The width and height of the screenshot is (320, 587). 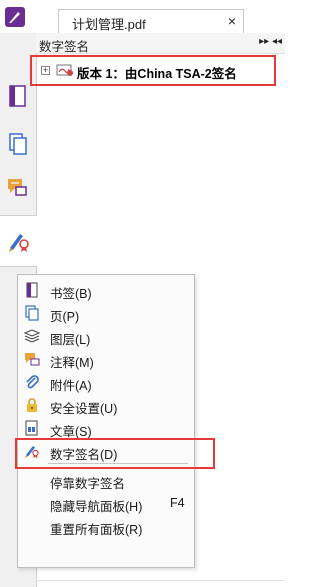 I want to click on menu-item-security: 安全设置(U), so click(x=106, y=405).